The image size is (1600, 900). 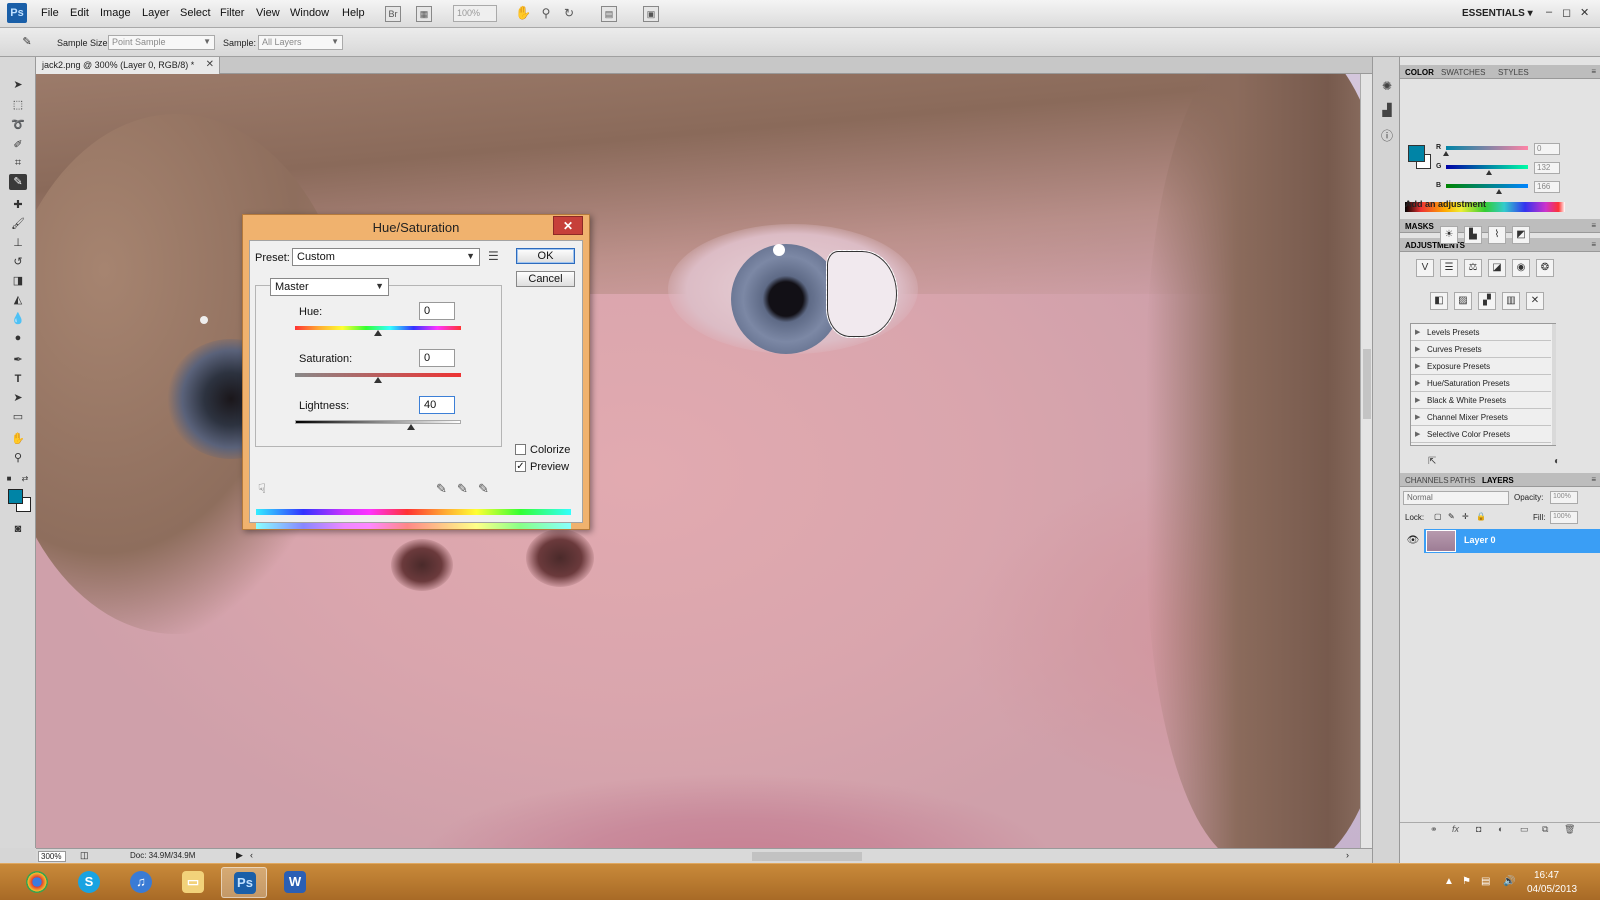 I want to click on tab-paths: PATHS, so click(x=1462, y=480).